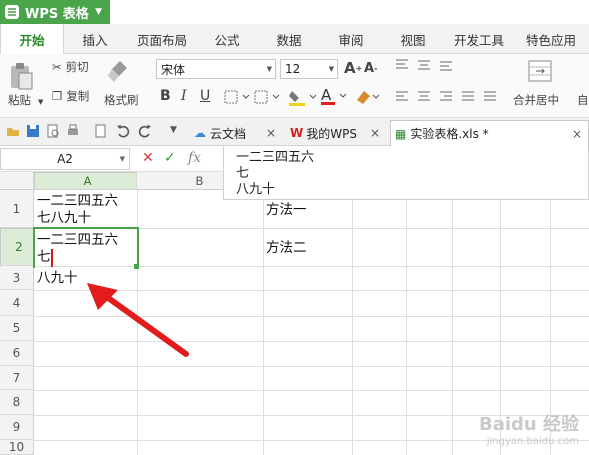 The width and height of the screenshot is (589, 455). Describe the element at coordinates (13, 131) in the screenshot. I see `folder-icon` at that location.